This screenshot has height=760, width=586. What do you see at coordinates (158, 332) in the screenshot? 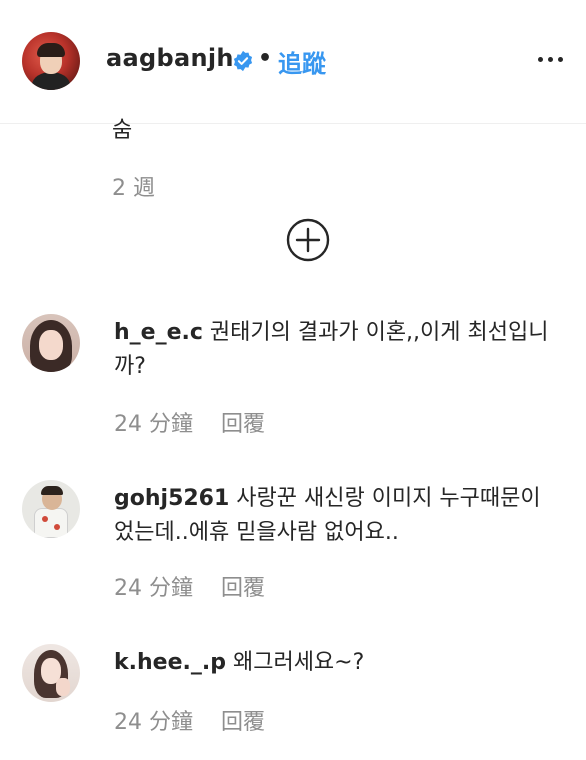
I see `commenter-username: h_e_e.c` at bounding box center [158, 332].